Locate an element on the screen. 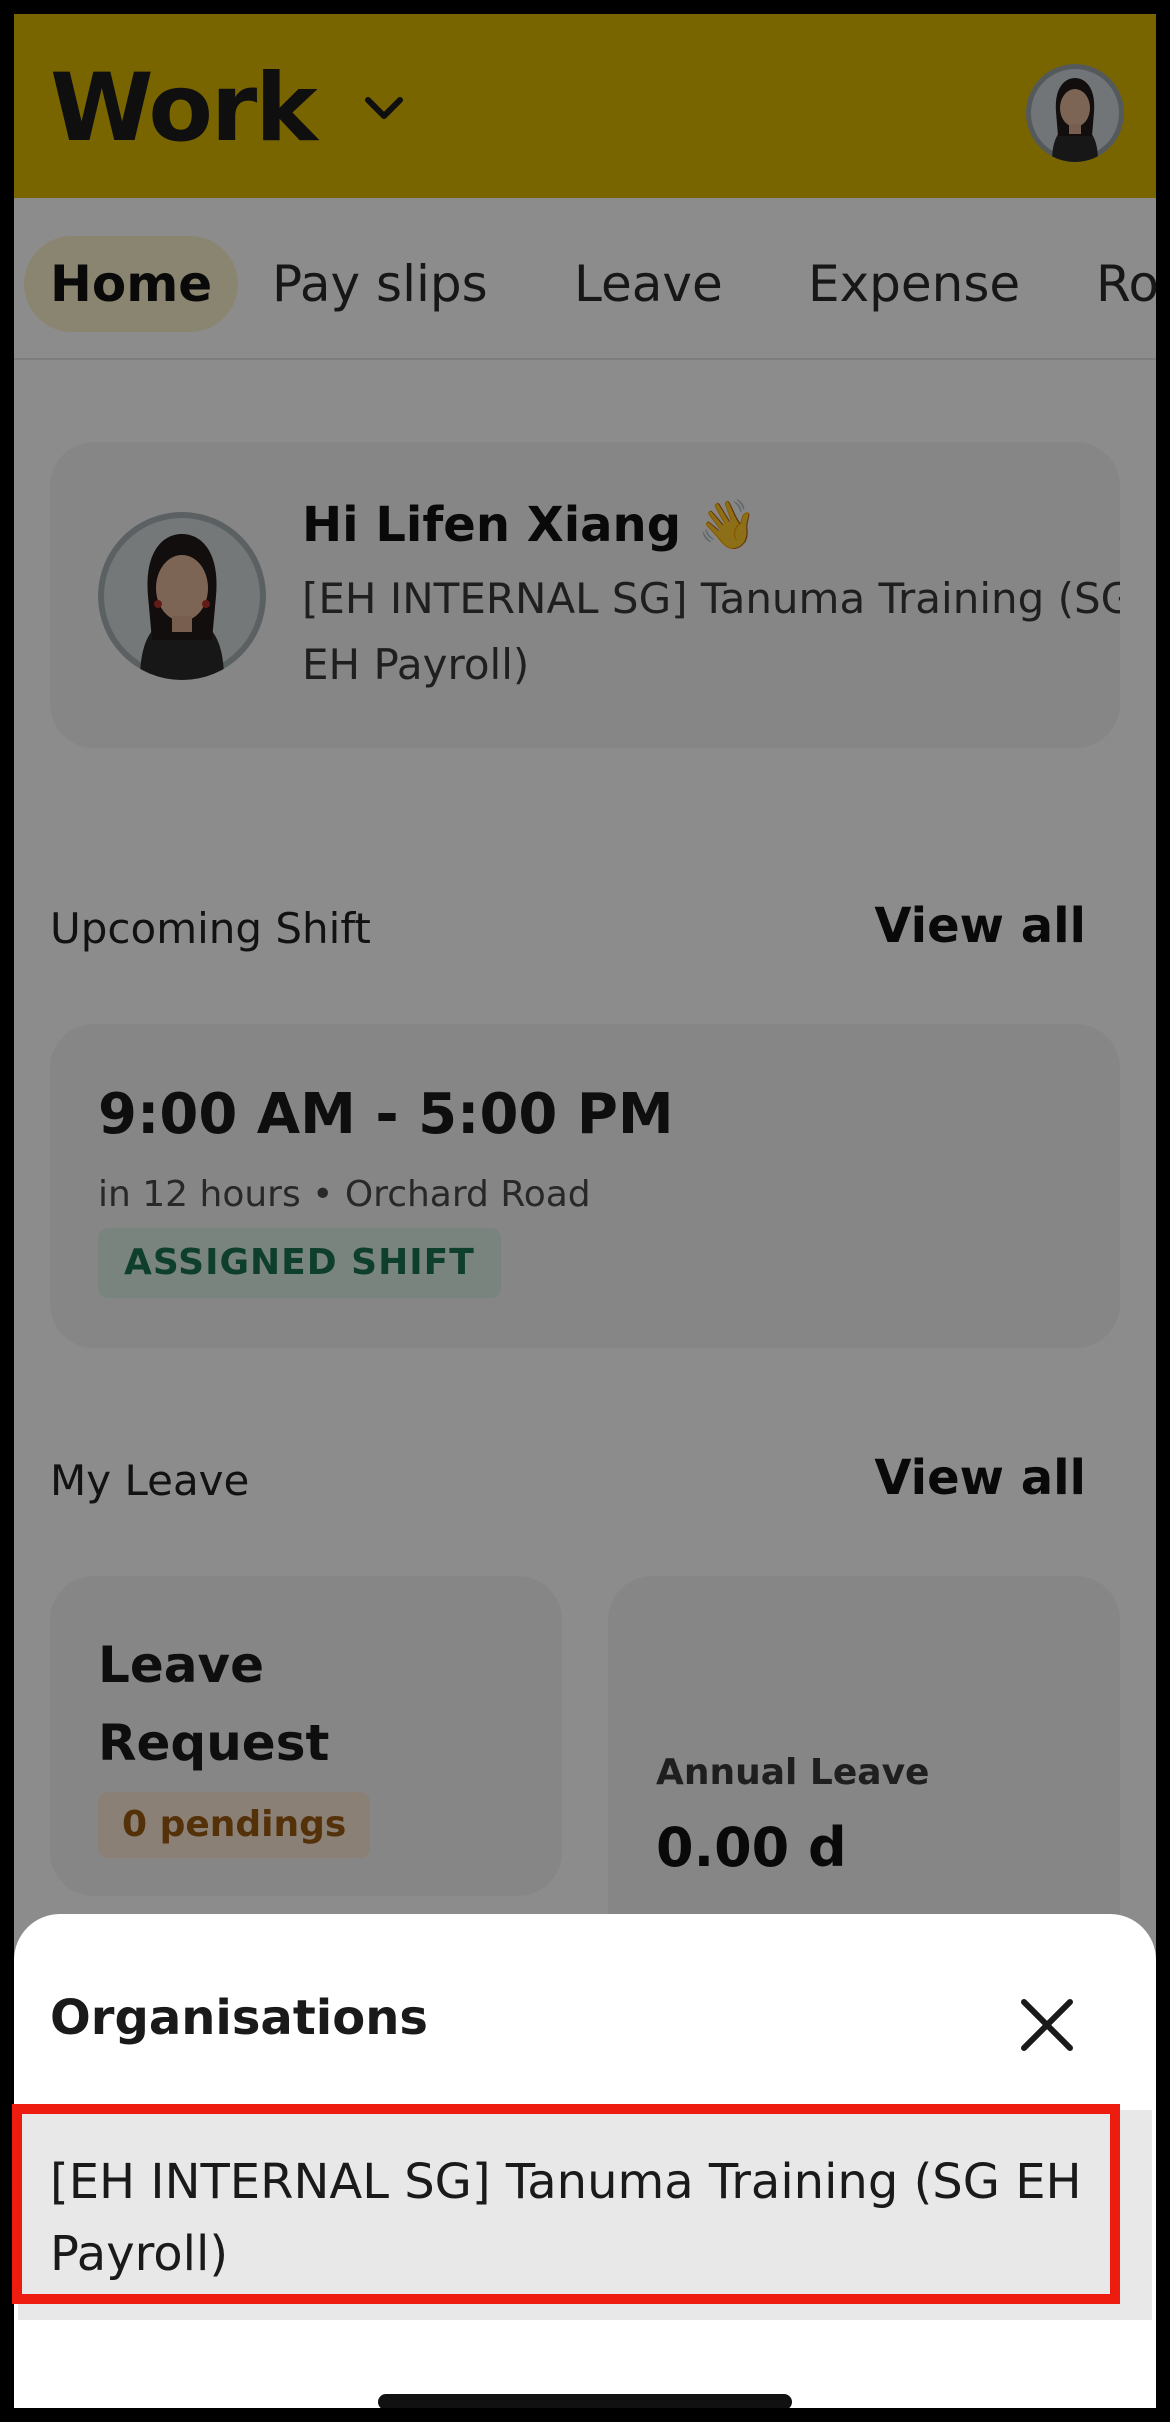  home-indicator is located at coordinates (585, 2401).